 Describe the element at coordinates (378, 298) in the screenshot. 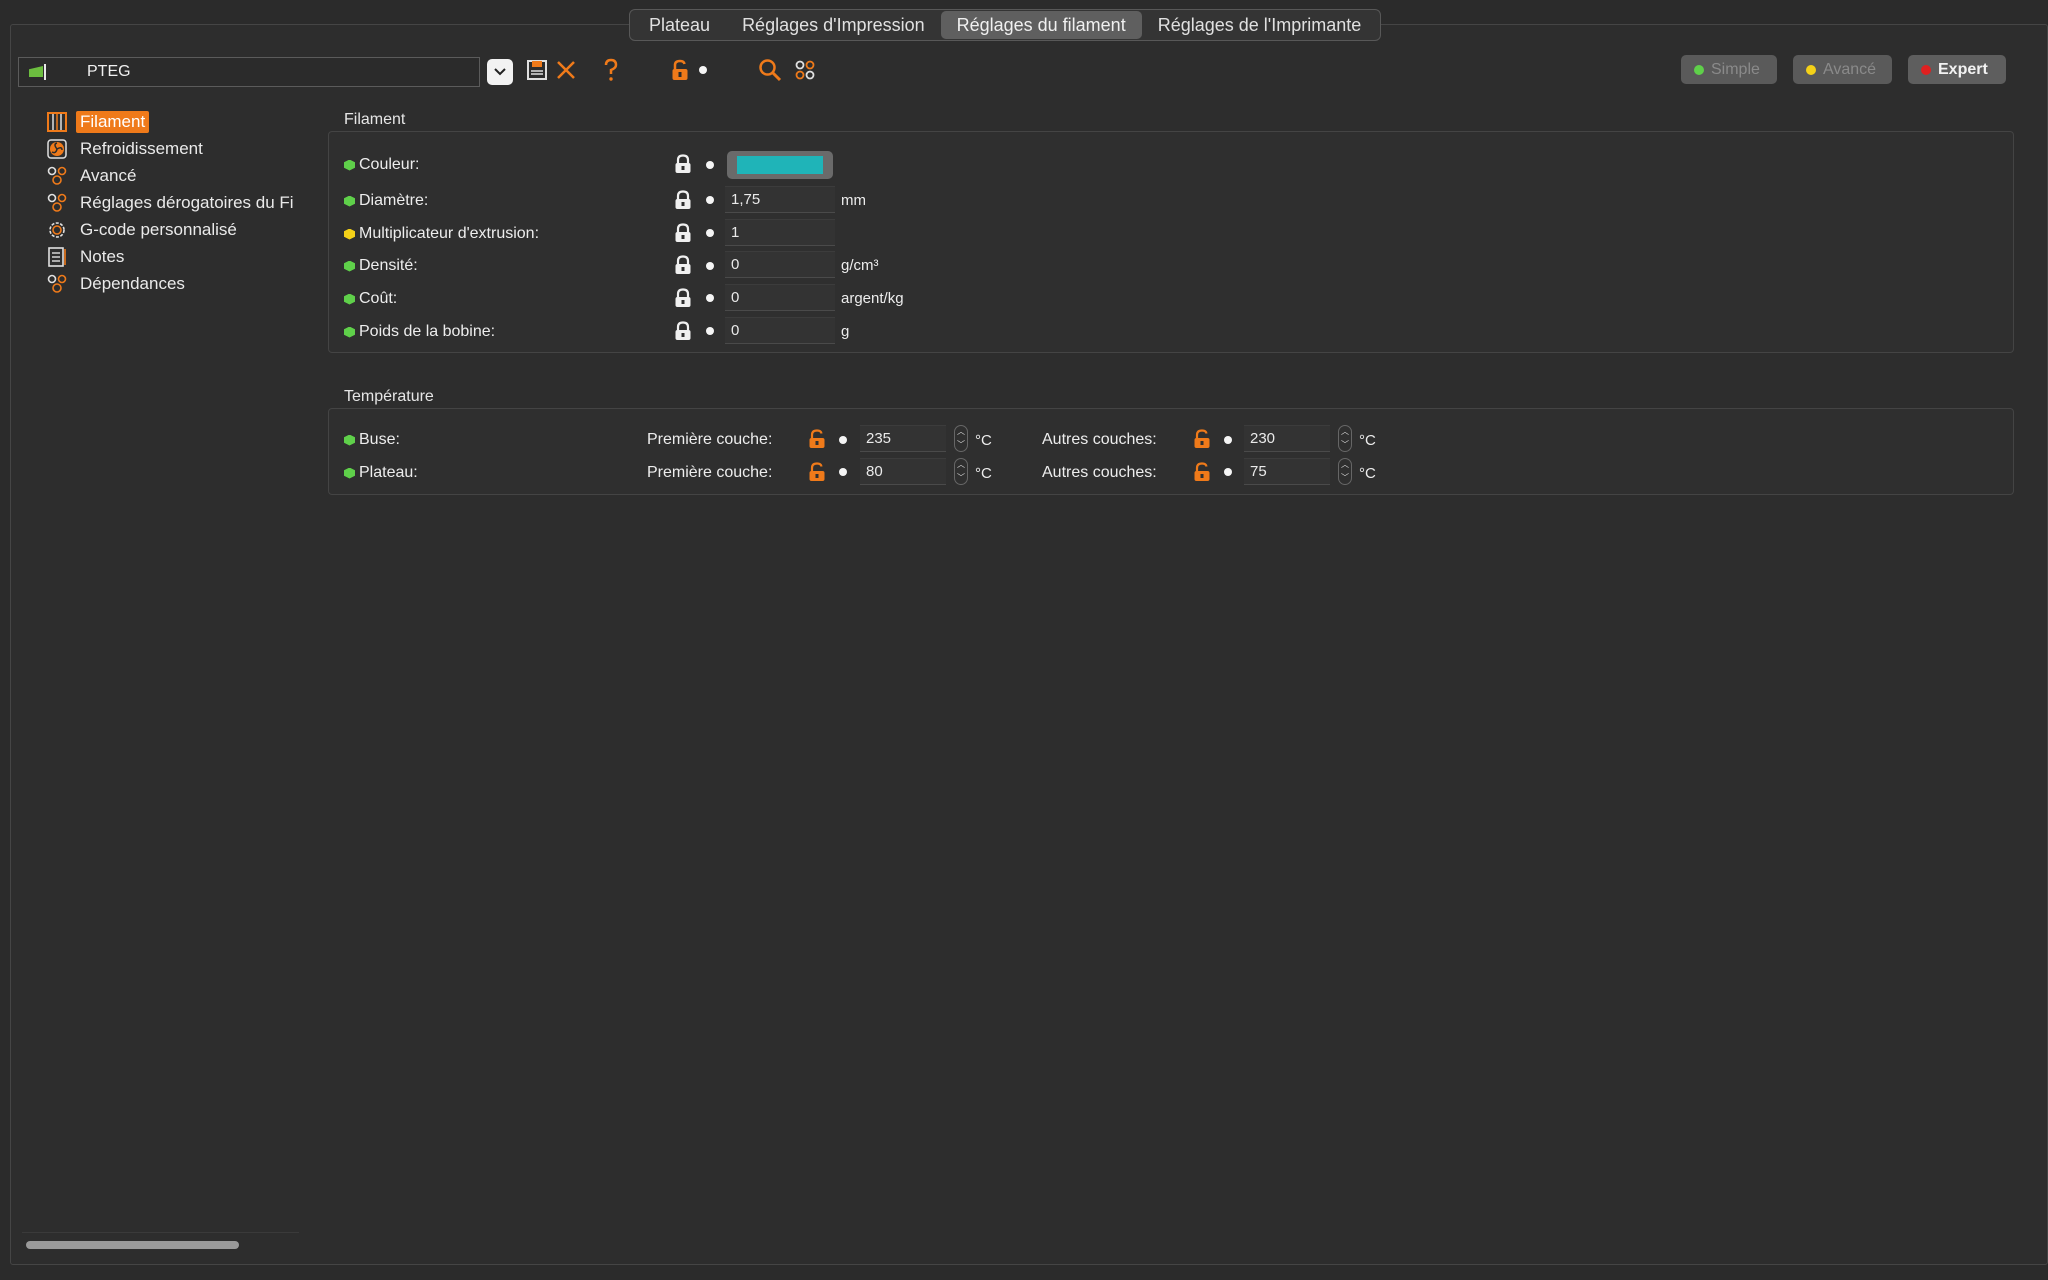

I see `cost-label: Coût:` at that location.